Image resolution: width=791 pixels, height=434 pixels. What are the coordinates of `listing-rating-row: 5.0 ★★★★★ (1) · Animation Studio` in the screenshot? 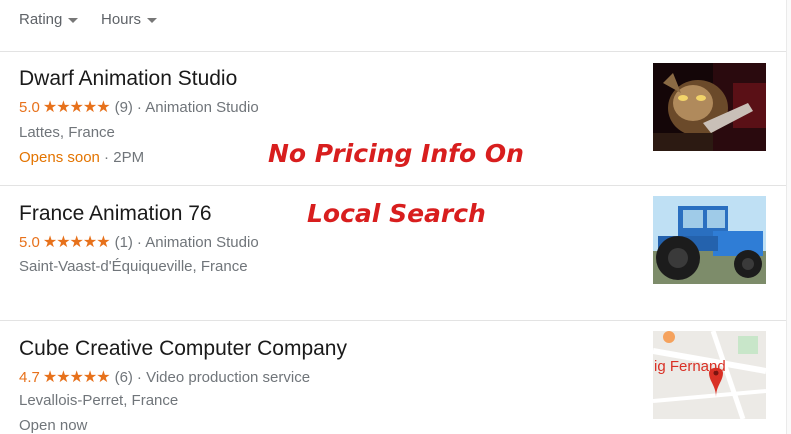 It's located at (139, 242).